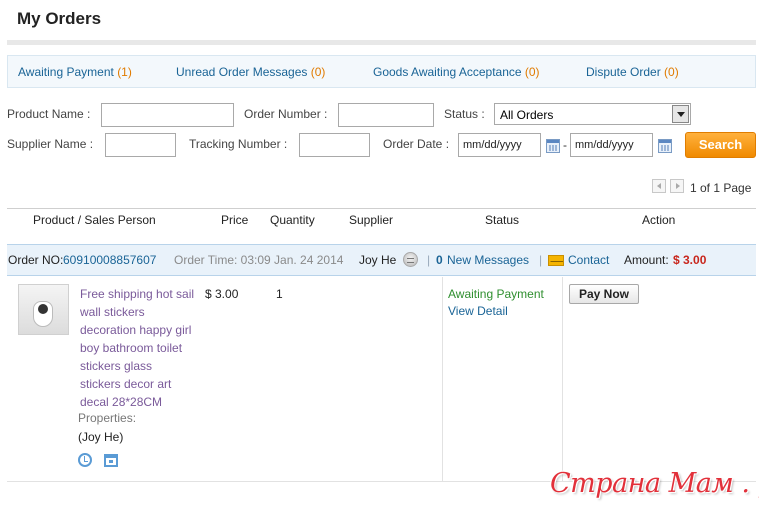  I want to click on view-detail-link: View Detail, so click(478, 311).